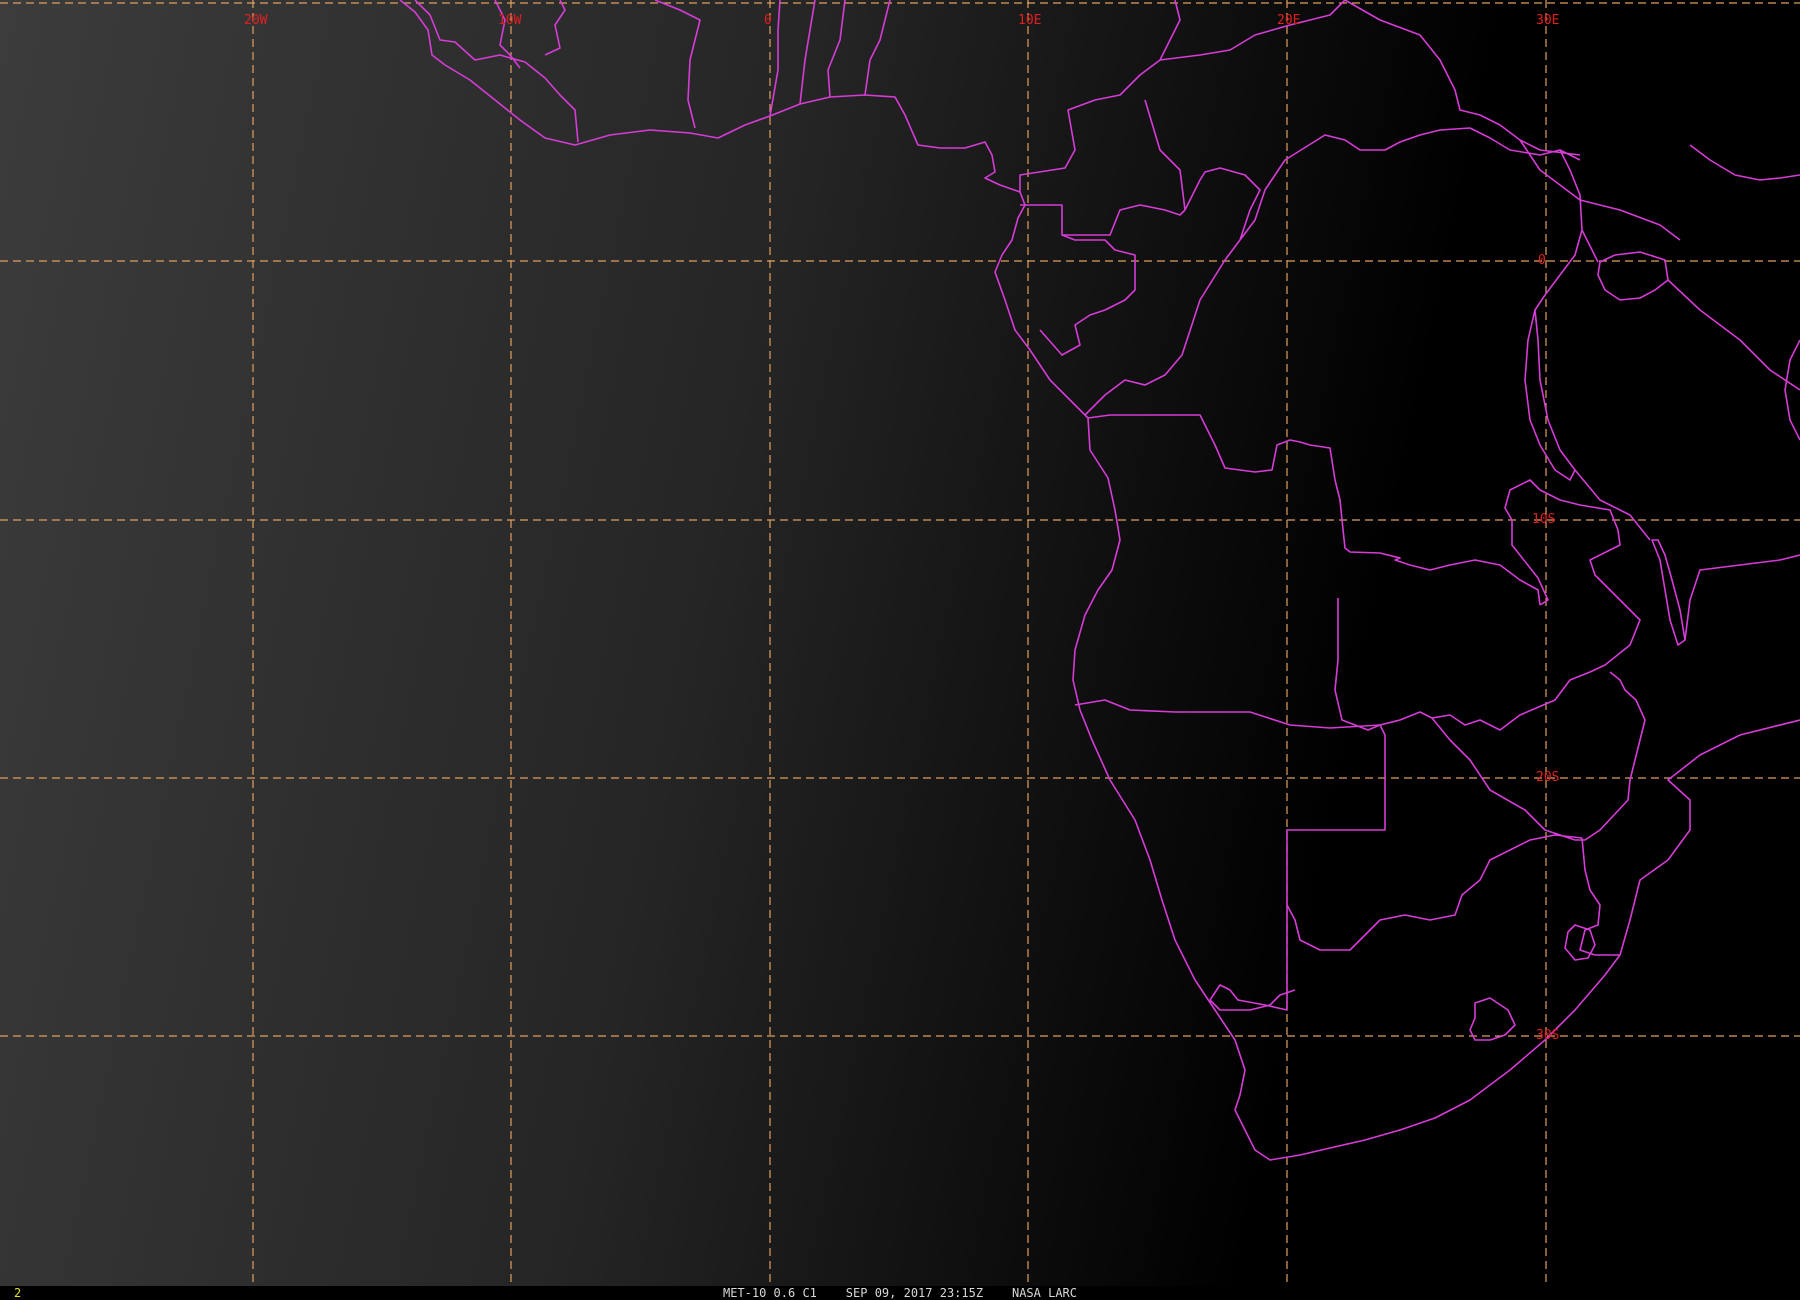 This screenshot has width=1800, height=1300. Describe the element at coordinates (1029, 20) in the screenshot. I see `lon-label-10e: 10E` at that location.